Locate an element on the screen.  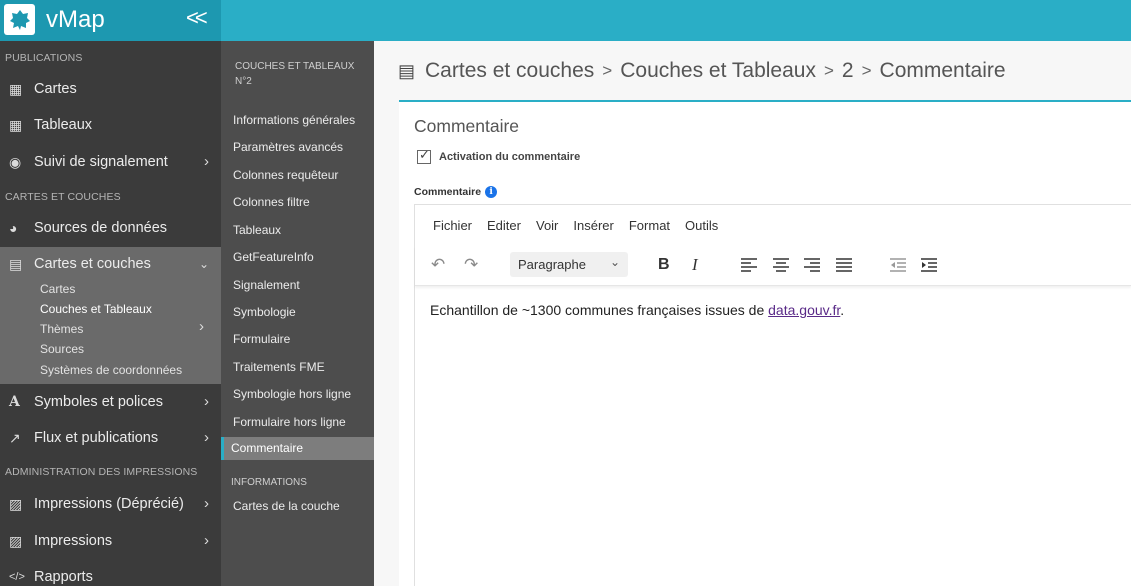
subitem-sources: Sources is located at coordinates (62, 349).